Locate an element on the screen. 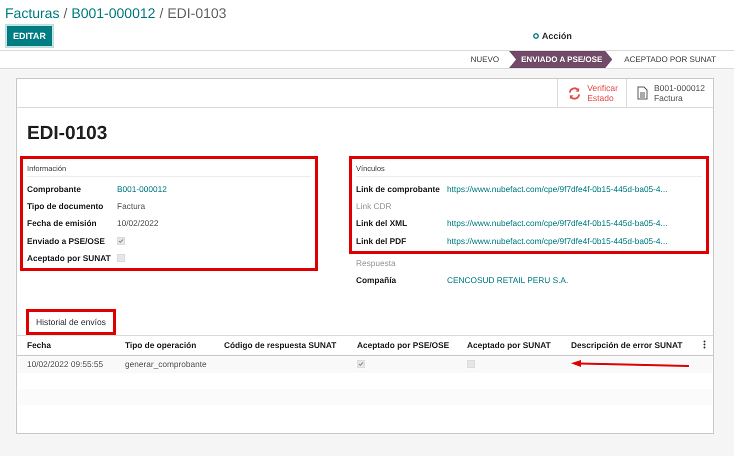 This screenshot has width=734, height=456. edit-button: EDITAR is located at coordinates (29, 36).